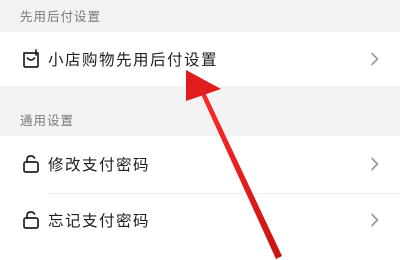 The height and width of the screenshot is (260, 400). I want to click on section-label-pay-later: 先用后付设置, so click(61, 16).